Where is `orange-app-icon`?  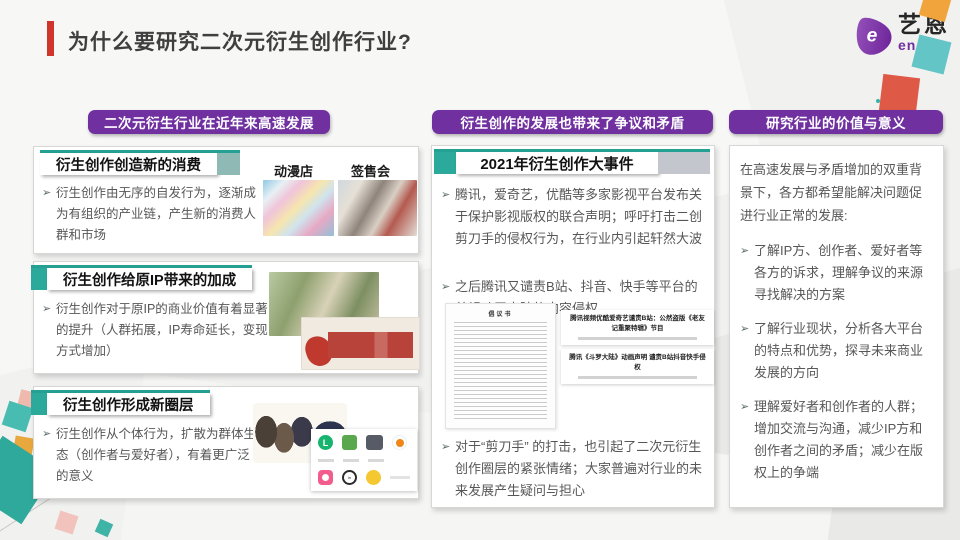 orange-app-icon is located at coordinates (399, 442).